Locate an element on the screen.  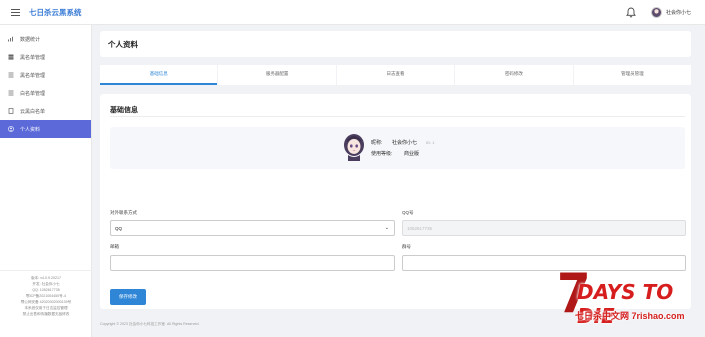
qq-number-field: 1052617735 is located at coordinates (544, 228).